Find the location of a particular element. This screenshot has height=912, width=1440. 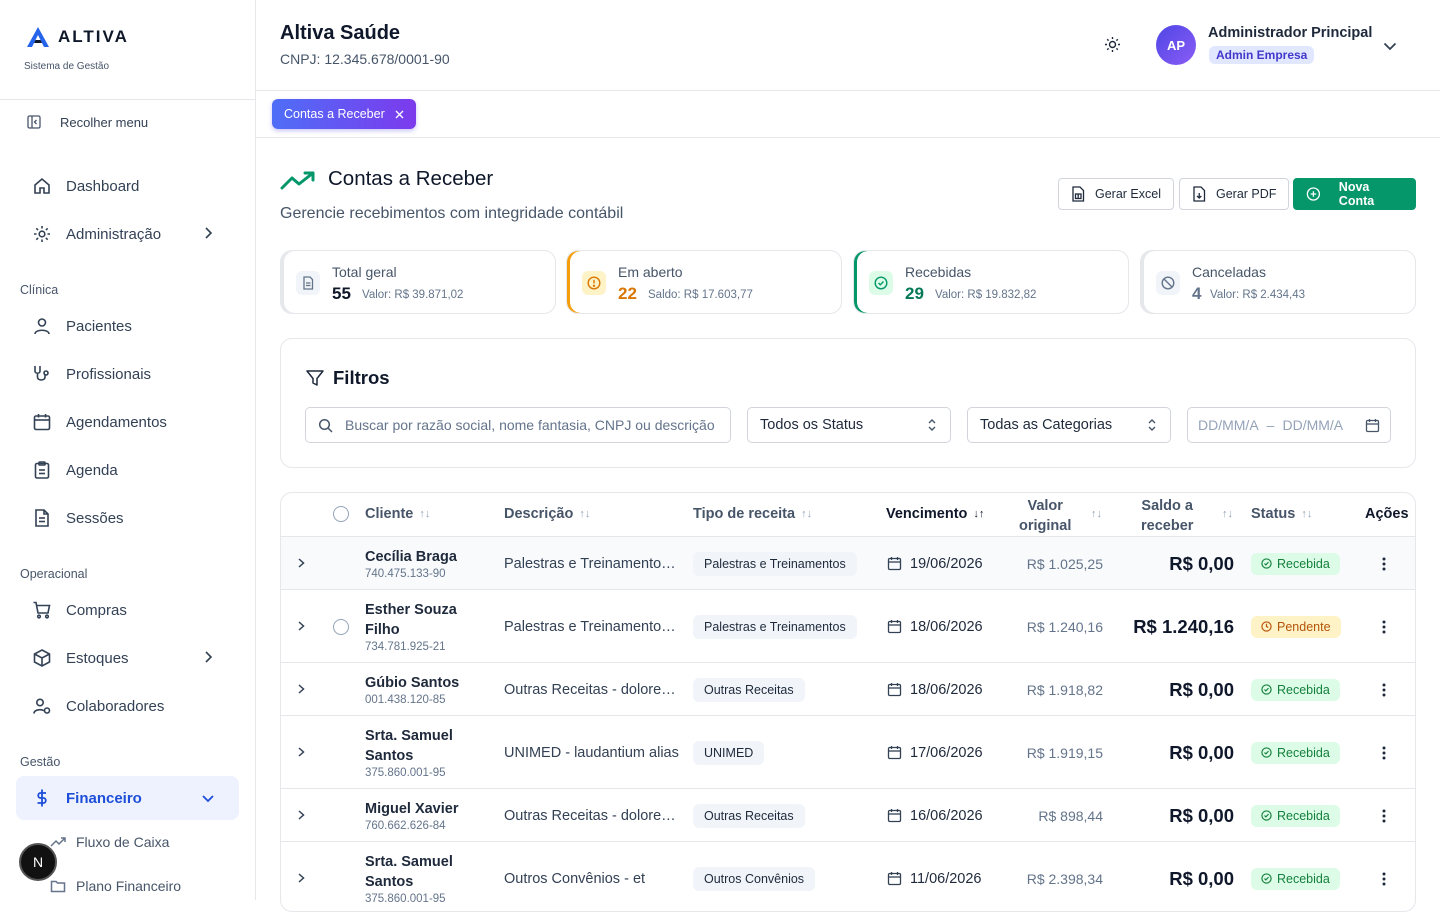

column-acoes: Ações is located at coordinates (1387, 514).